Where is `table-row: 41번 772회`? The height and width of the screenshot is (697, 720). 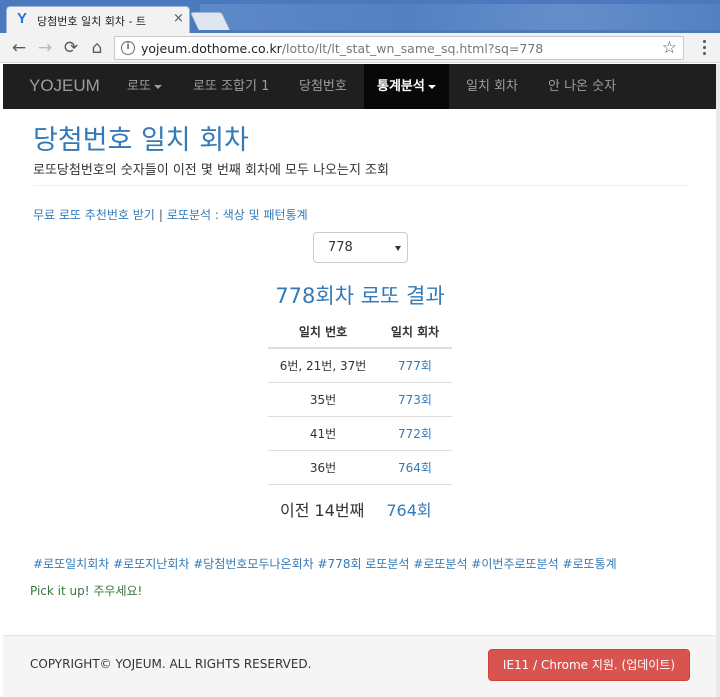 table-row: 41번 772회 is located at coordinates (360, 433).